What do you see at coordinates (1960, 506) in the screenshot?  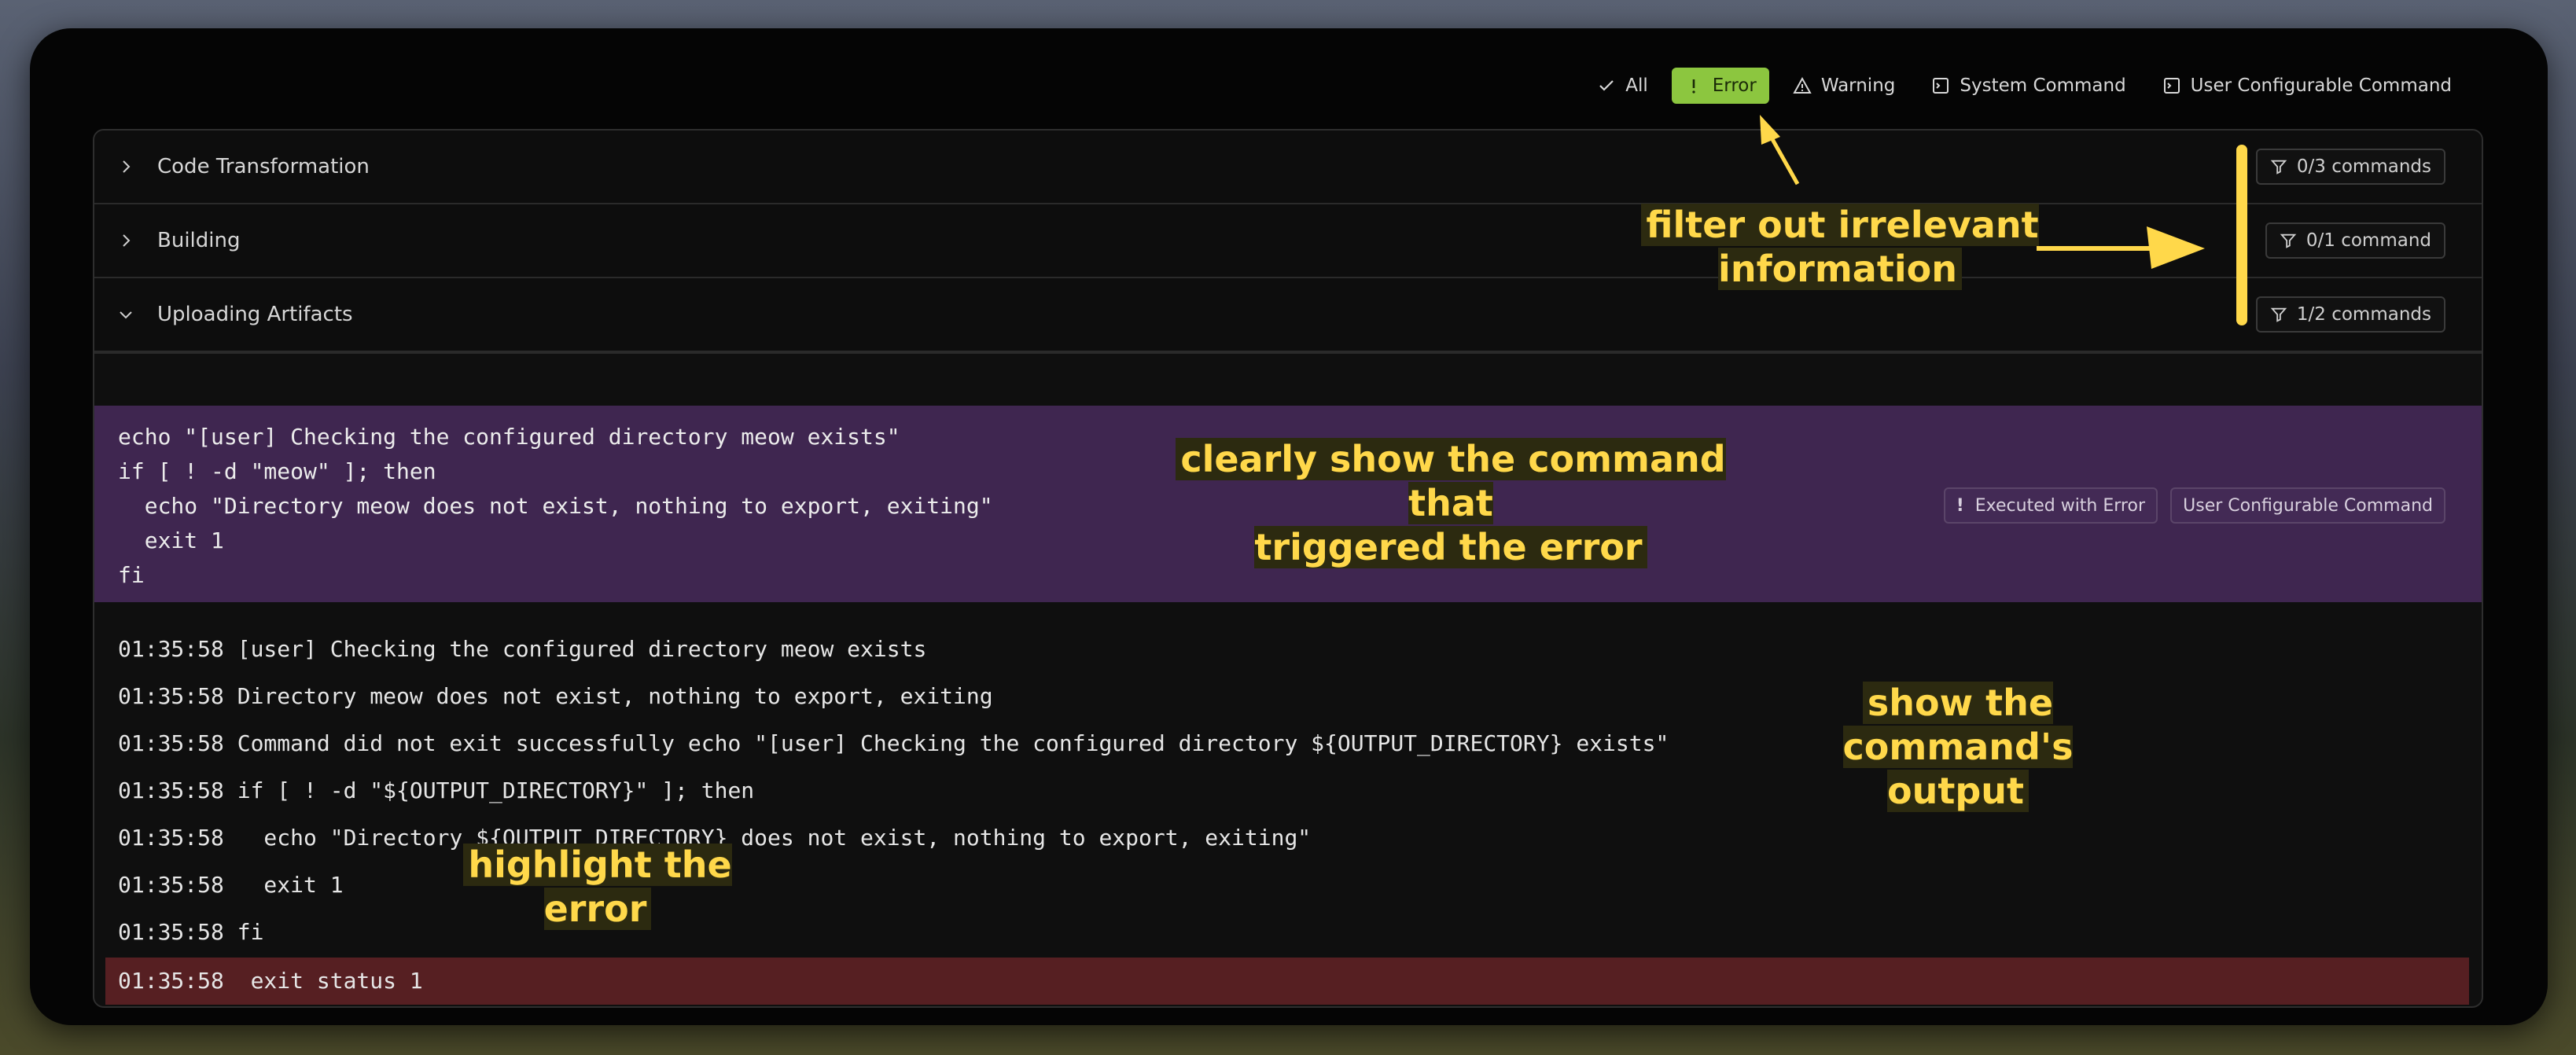 I see `exclamation-icon: !` at bounding box center [1960, 506].